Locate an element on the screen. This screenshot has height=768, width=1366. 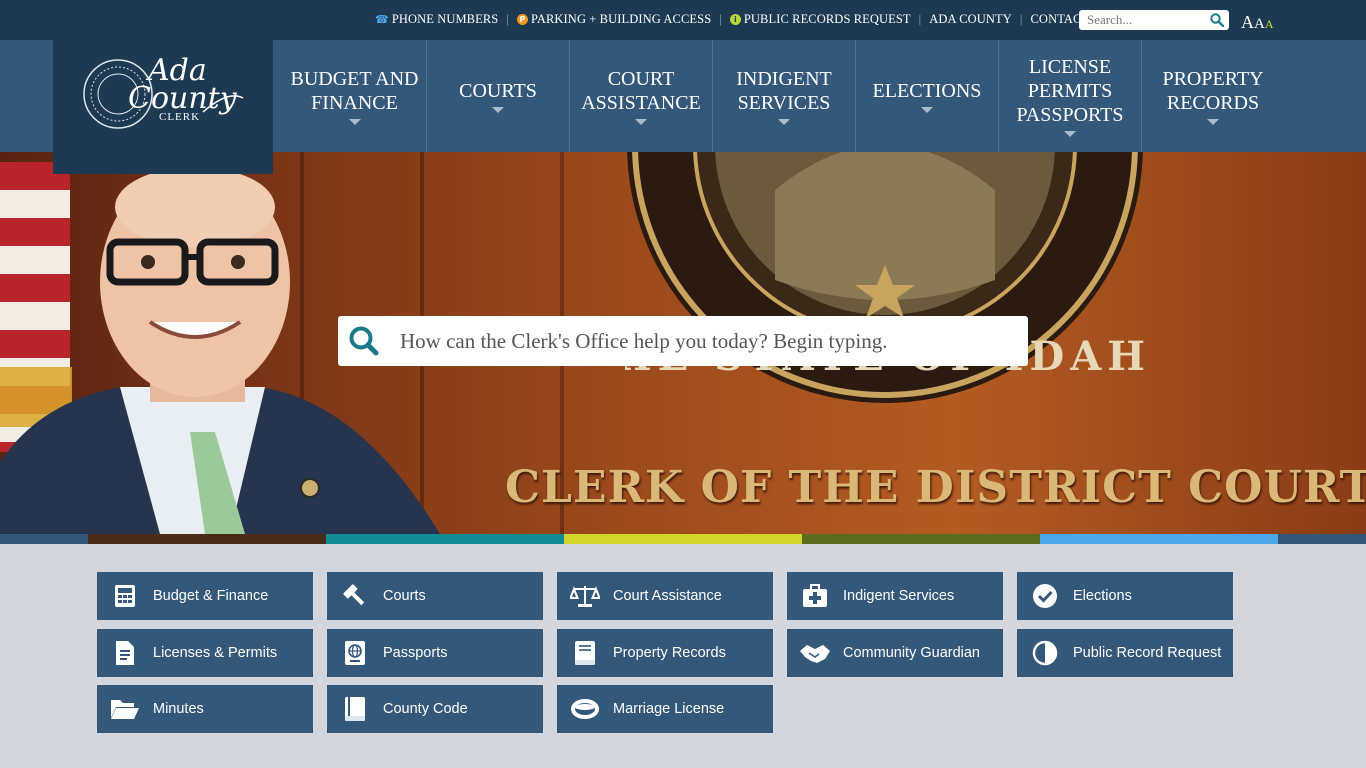
text-size-large: A is located at coordinates (1247, 22).